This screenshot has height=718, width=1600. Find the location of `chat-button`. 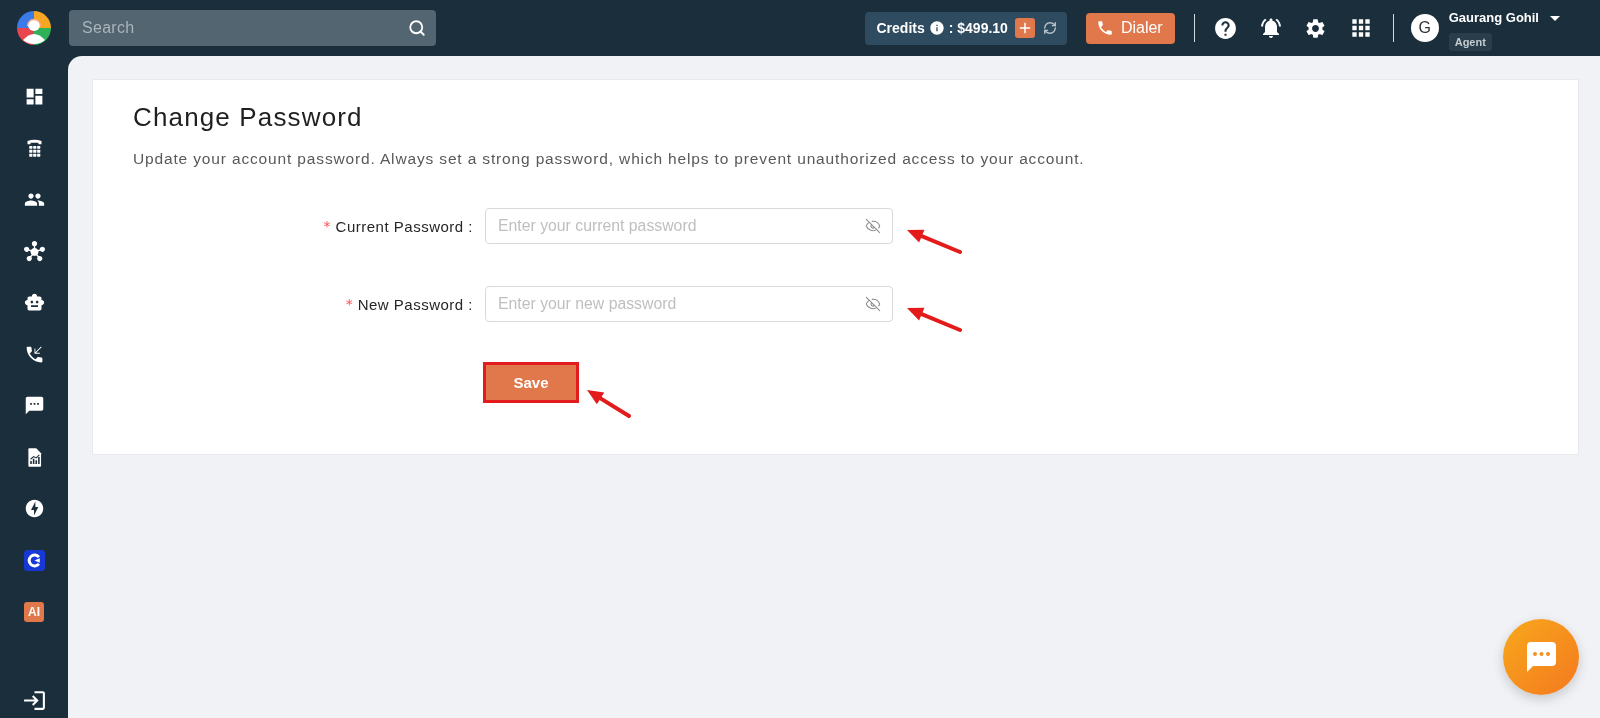

chat-button is located at coordinates (1541, 657).